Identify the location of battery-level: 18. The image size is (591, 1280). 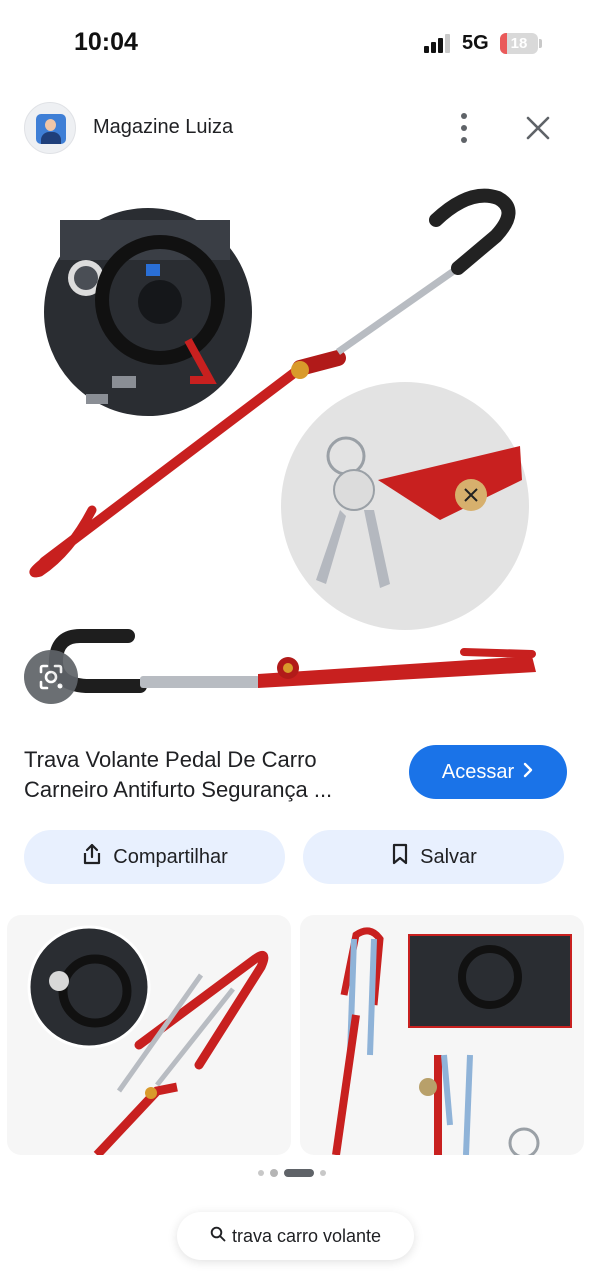
(519, 43).